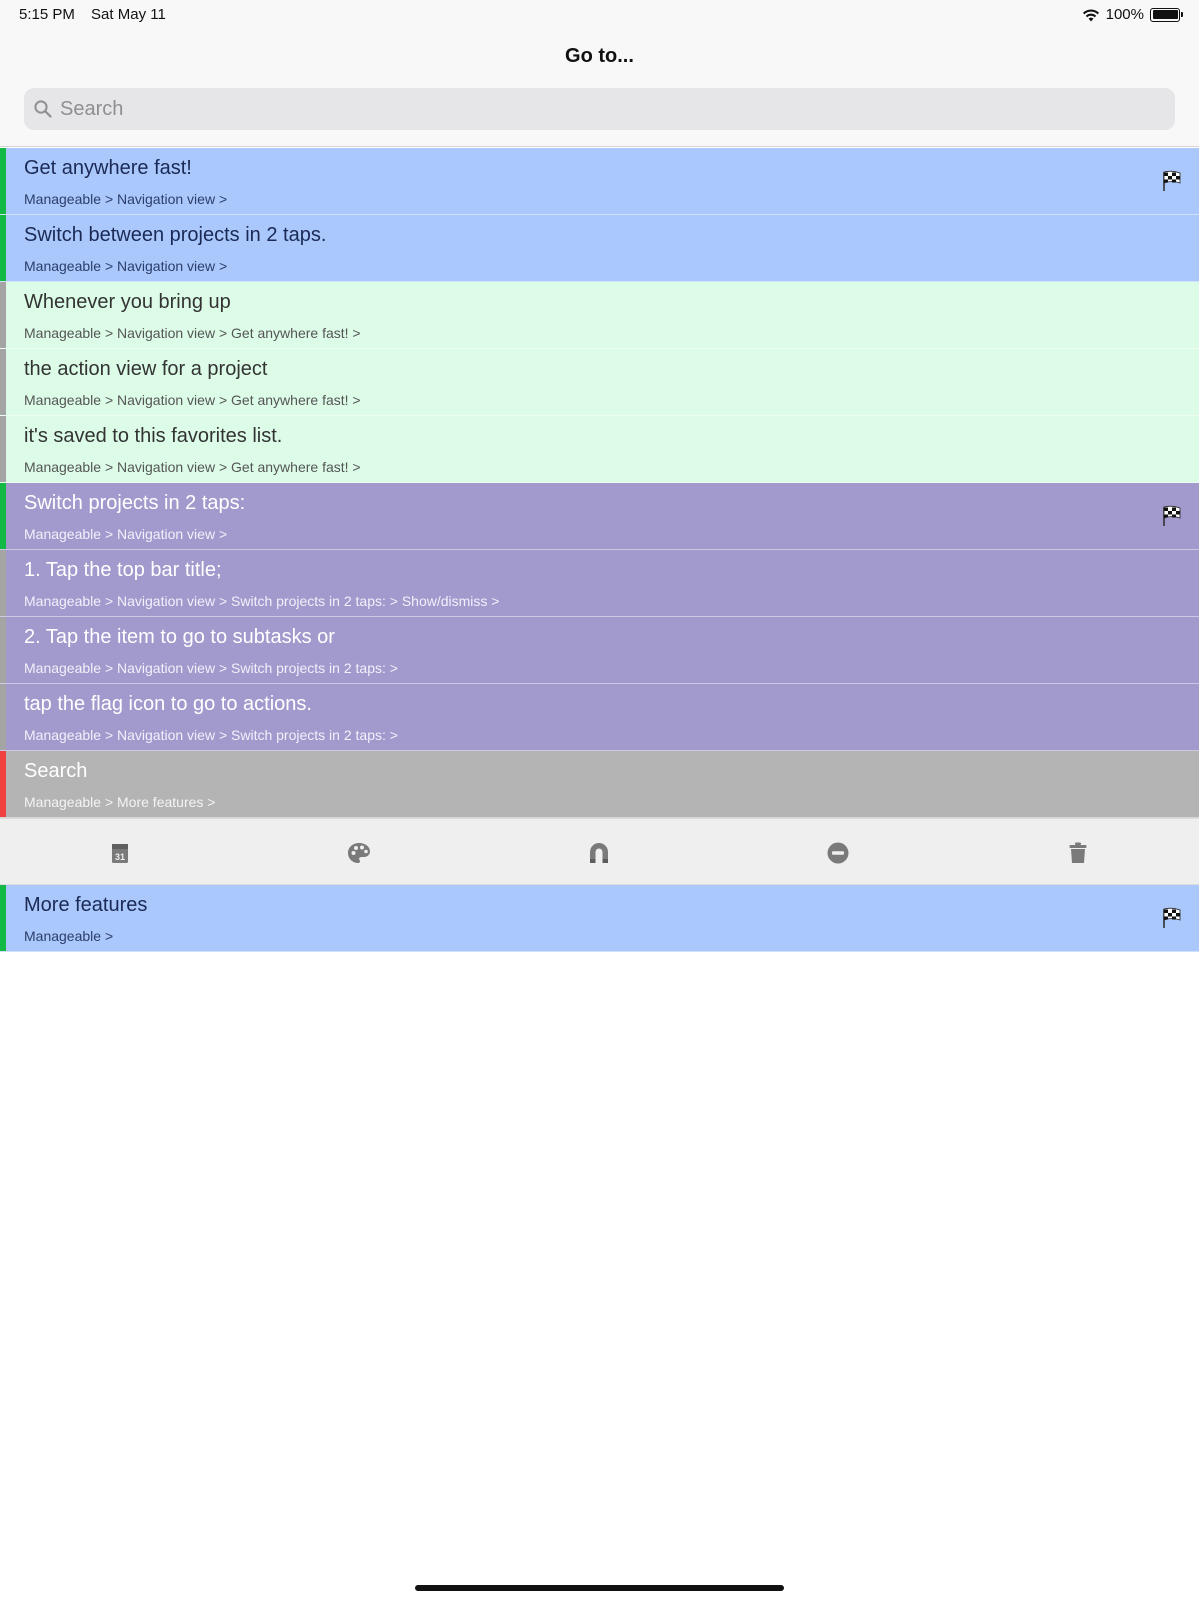  Describe the element at coordinates (175, 235) in the screenshot. I see `item-title: Switch between projects in 2 taps.` at that location.